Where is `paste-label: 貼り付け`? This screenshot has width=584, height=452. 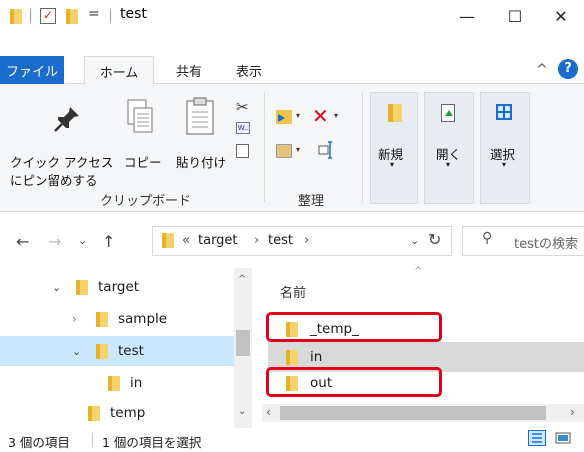
paste-label: 貼り付け is located at coordinates (201, 161).